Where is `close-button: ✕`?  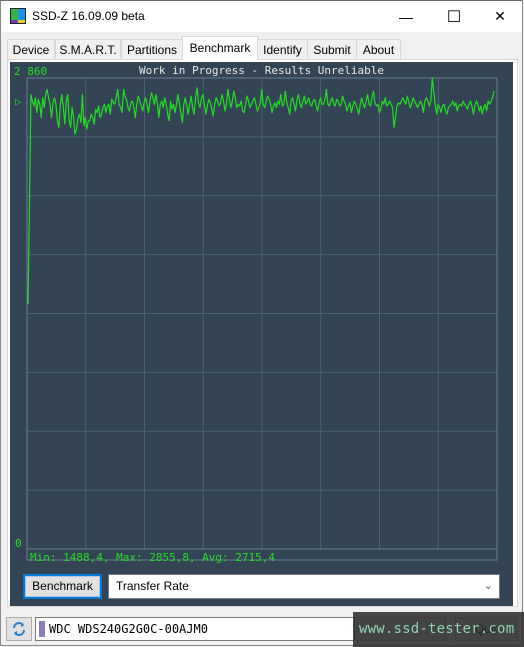
close-button: ✕ is located at coordinates (500, 16).